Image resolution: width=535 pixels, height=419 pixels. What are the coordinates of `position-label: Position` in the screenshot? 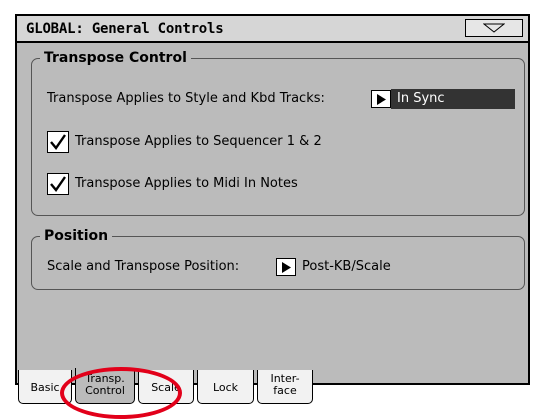 It's located at (76, 236).